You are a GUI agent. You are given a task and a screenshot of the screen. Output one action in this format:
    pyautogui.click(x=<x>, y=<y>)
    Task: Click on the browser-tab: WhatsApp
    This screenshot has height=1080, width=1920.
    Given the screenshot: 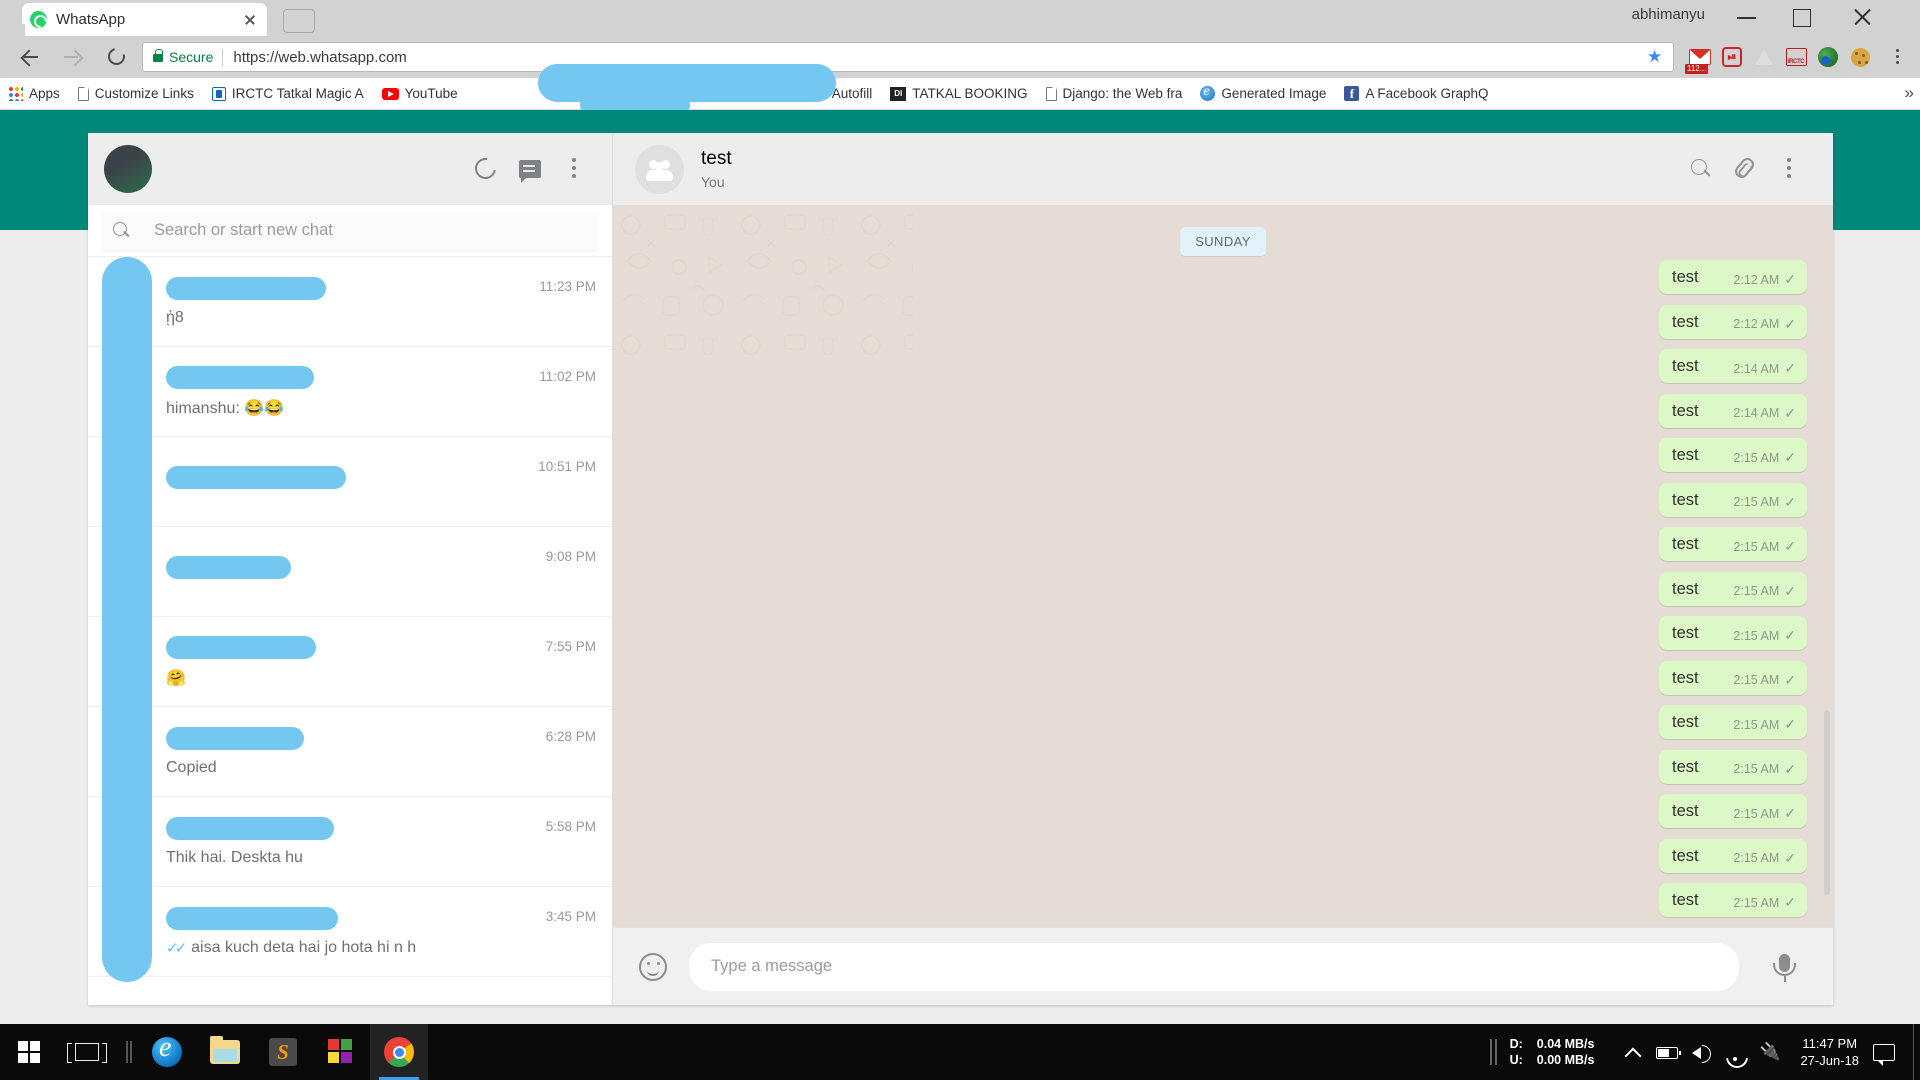 What is the action you would take?
    pyautogui.click(x=140, y=19)
    